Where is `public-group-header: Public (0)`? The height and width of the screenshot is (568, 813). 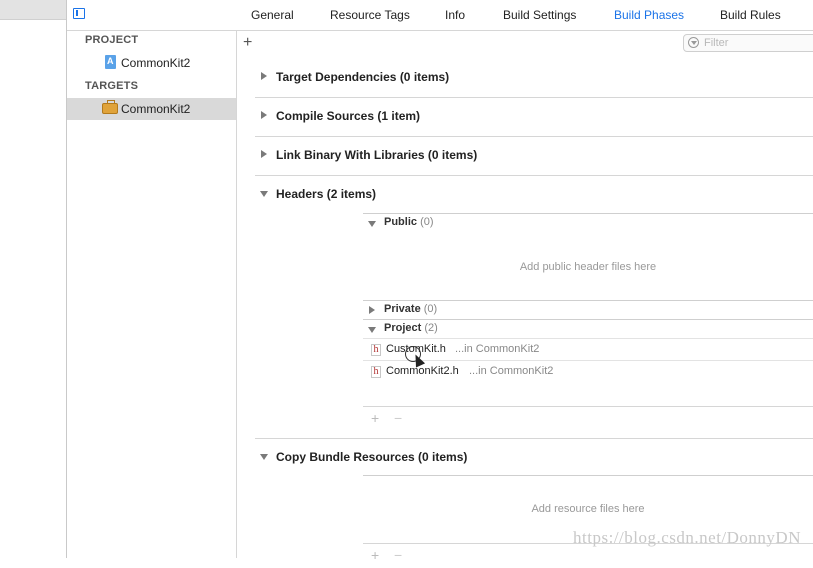 public-group-header: Public (0) is located at coordinates (588, 222).